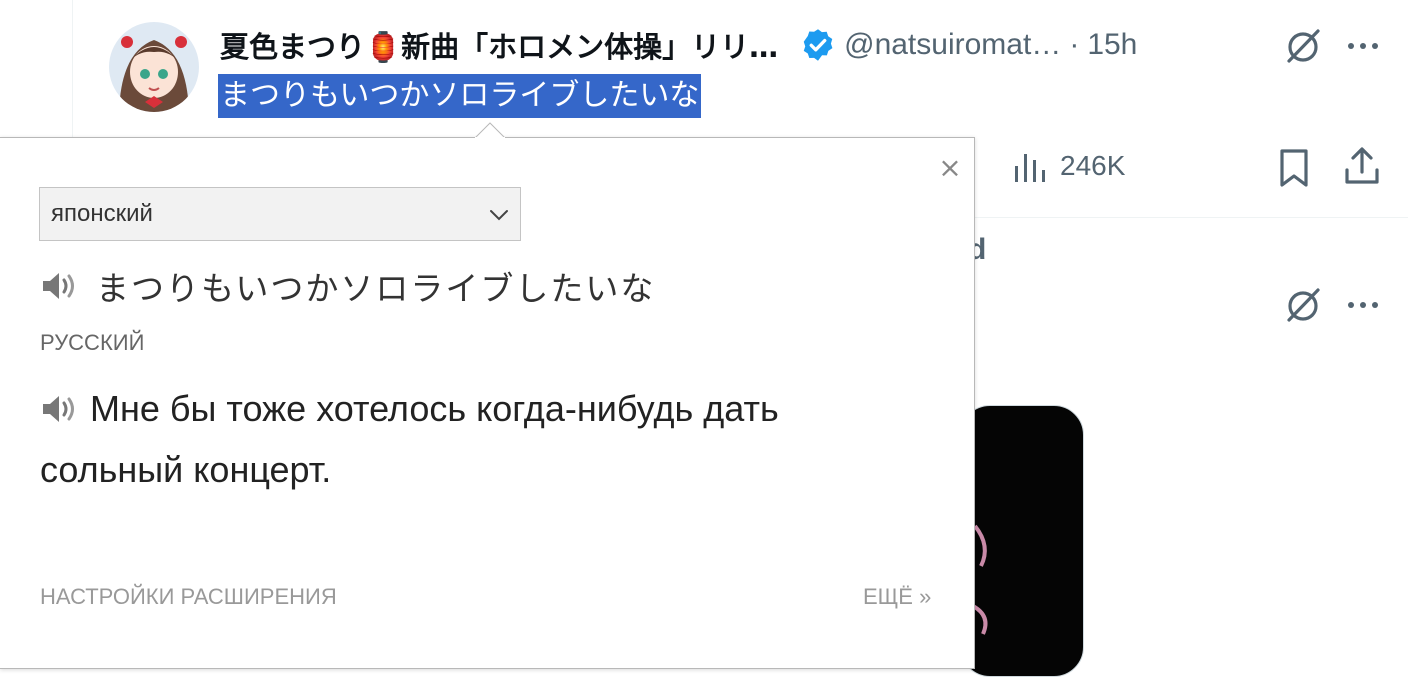 This screenshot has width=1408, height=677. What do you see at coordinates (499, 215) in the screenshot?
I see `chevron-down-icon` at bounding box center [499, 215].